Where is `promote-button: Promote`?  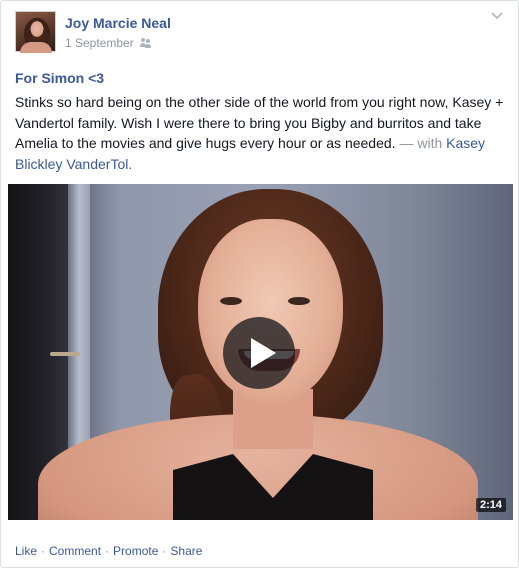 promote-button: Promote is located at coordinates (135, 551).